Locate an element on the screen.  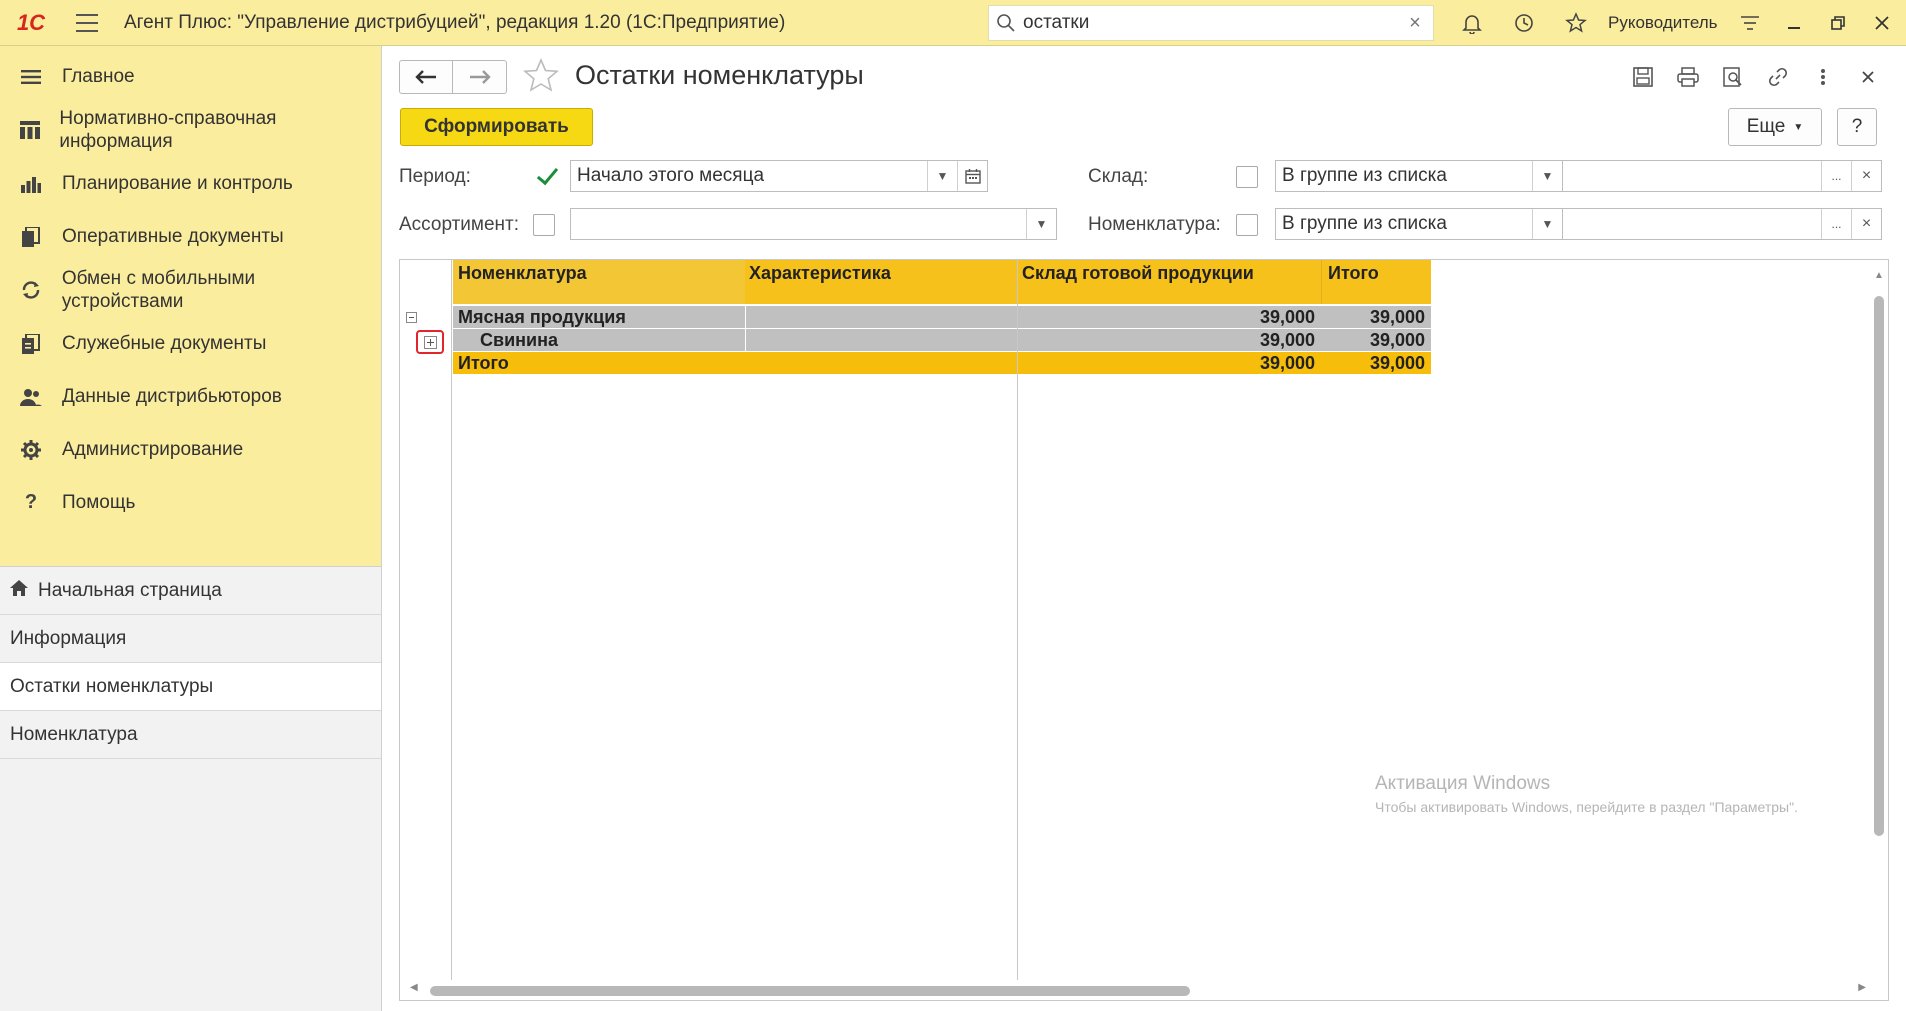
arrow-left-icon is located at coordinates (425, 77).